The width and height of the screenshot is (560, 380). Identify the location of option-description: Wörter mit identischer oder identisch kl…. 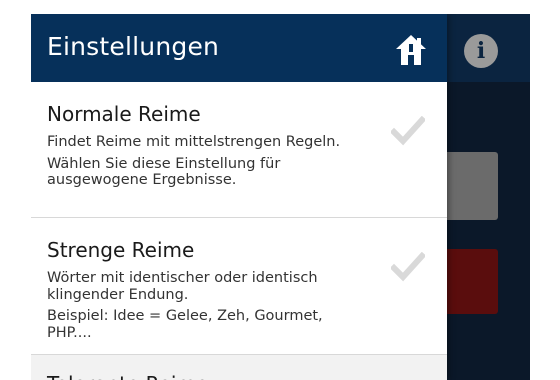
(182, 286).